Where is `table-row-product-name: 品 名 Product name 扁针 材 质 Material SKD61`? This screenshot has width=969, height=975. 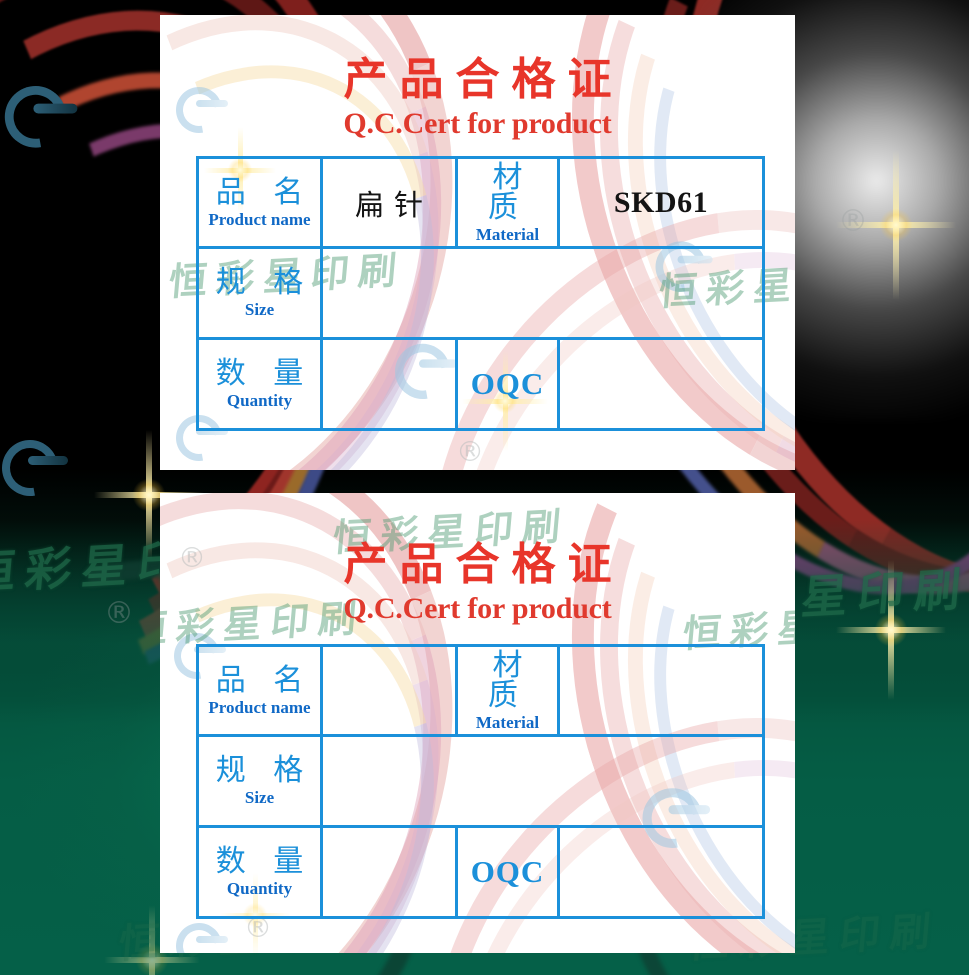 table-row-product-name: 品 名 Product name 扁针 材 质 Material SKD61 is located at coordinates (480, 202).